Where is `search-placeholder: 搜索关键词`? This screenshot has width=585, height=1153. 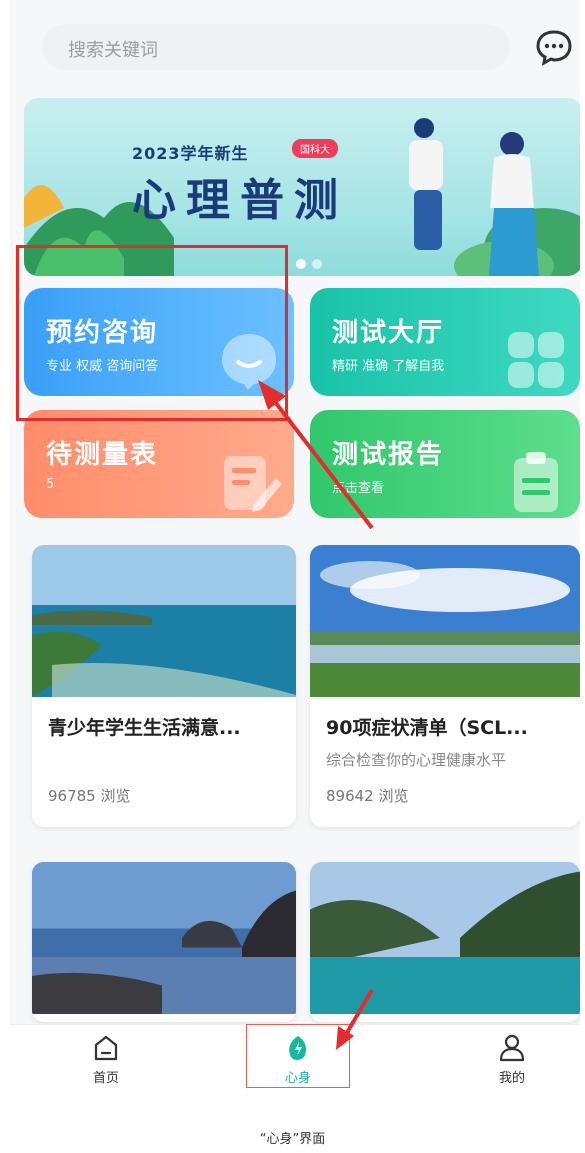 search-placeholder: 搜索关键词 is located at coordinates (113, 50).